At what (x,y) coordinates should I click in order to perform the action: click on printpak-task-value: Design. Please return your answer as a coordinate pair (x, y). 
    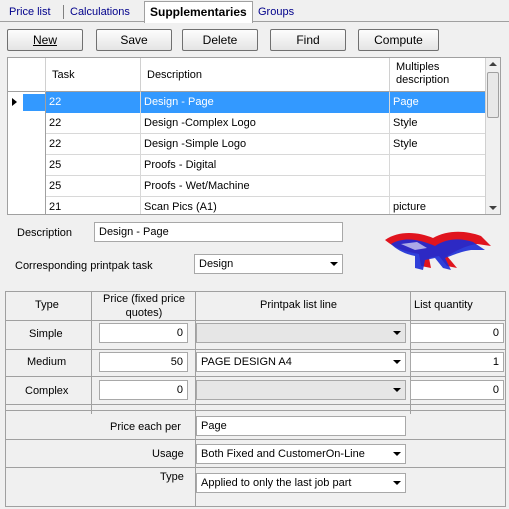
    Looking at the image, I should click on (216, 264).